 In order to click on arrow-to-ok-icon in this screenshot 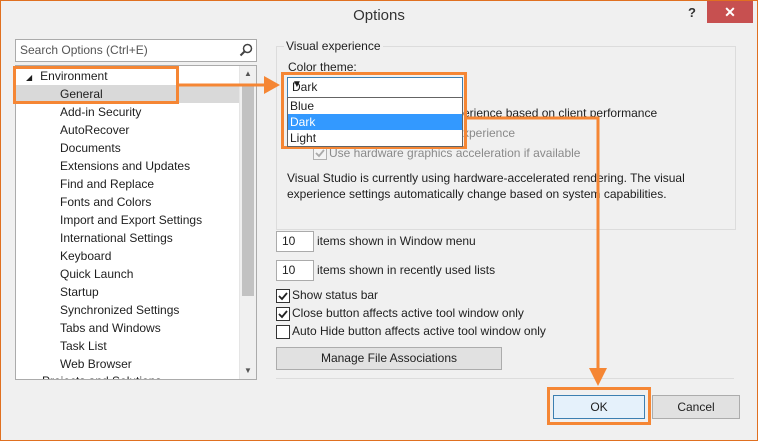, I will do `click(537, 251)`.